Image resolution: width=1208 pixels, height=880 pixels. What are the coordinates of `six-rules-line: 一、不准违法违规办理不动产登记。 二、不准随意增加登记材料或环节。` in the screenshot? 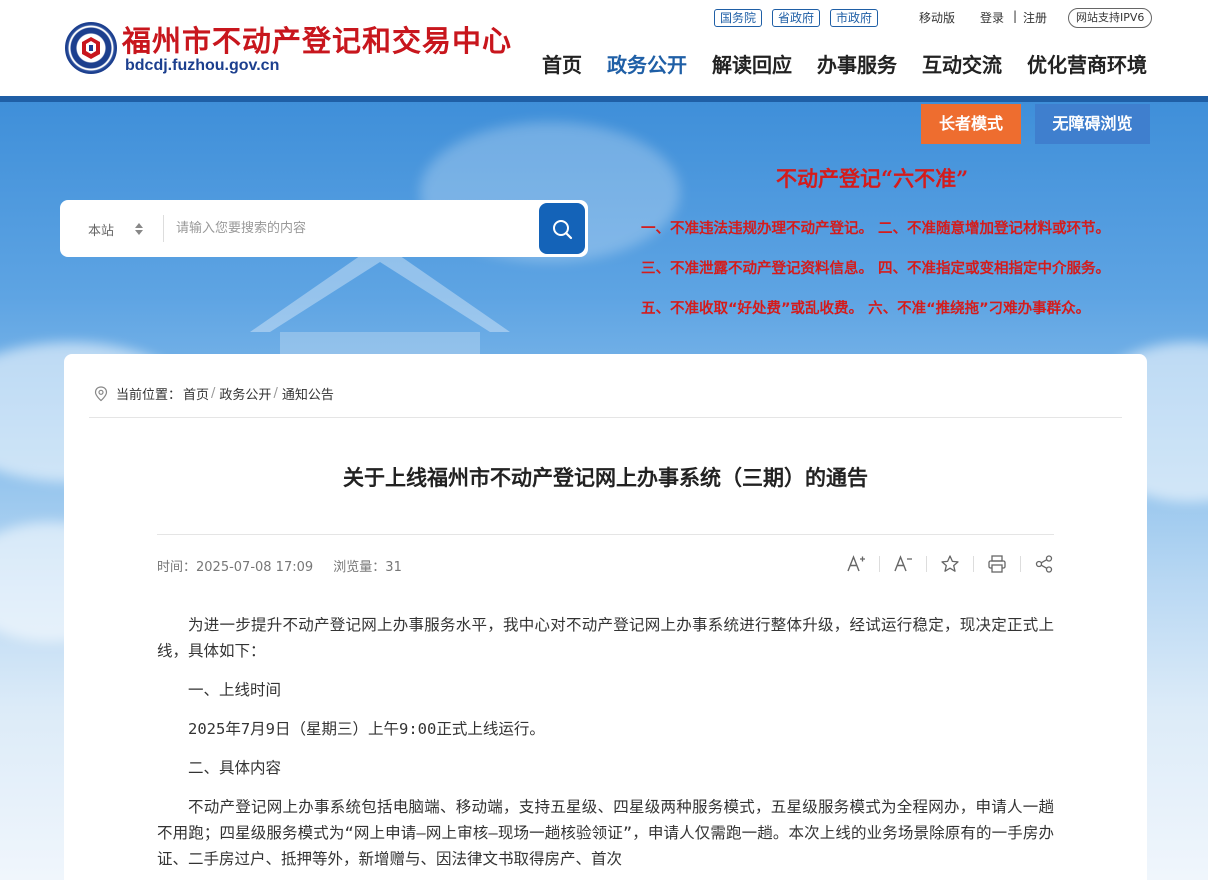 It's located at (876, 229).